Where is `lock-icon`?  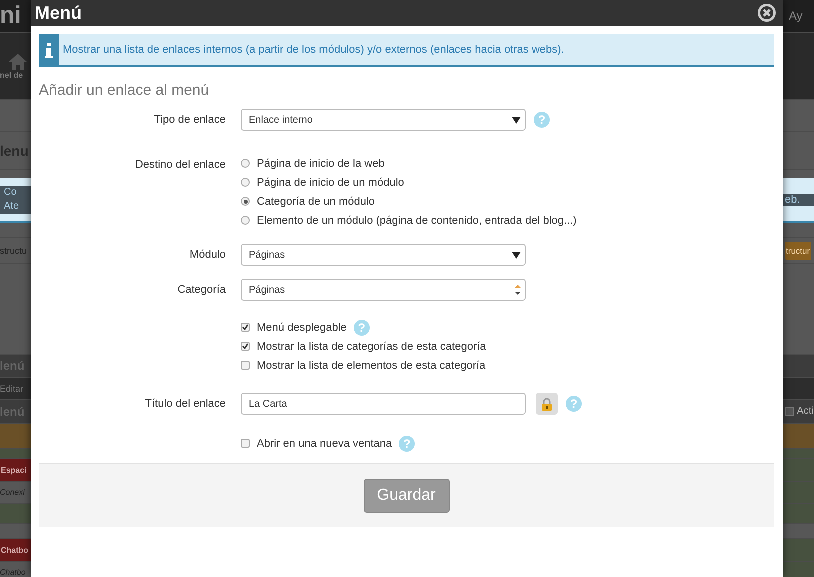 lock-icon is located at coordinates (547, 404).